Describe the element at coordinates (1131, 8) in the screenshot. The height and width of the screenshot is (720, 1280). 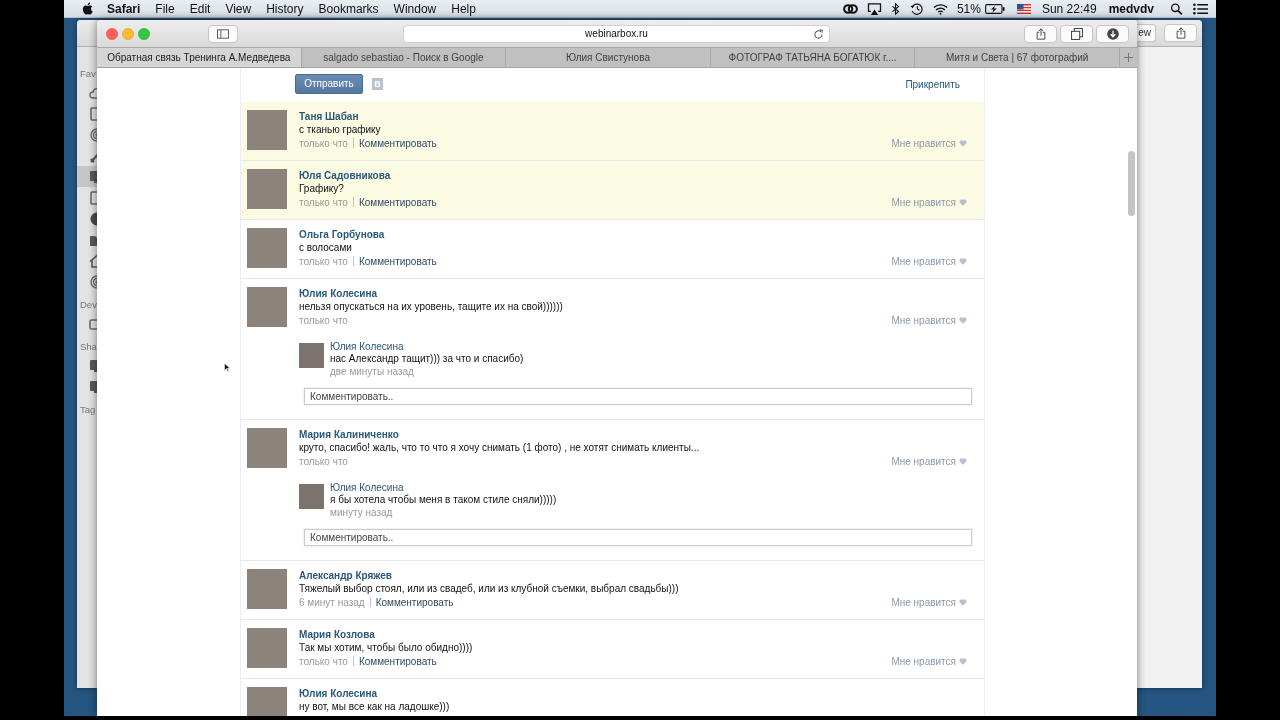
I see `user-name: medvdv` at that location.